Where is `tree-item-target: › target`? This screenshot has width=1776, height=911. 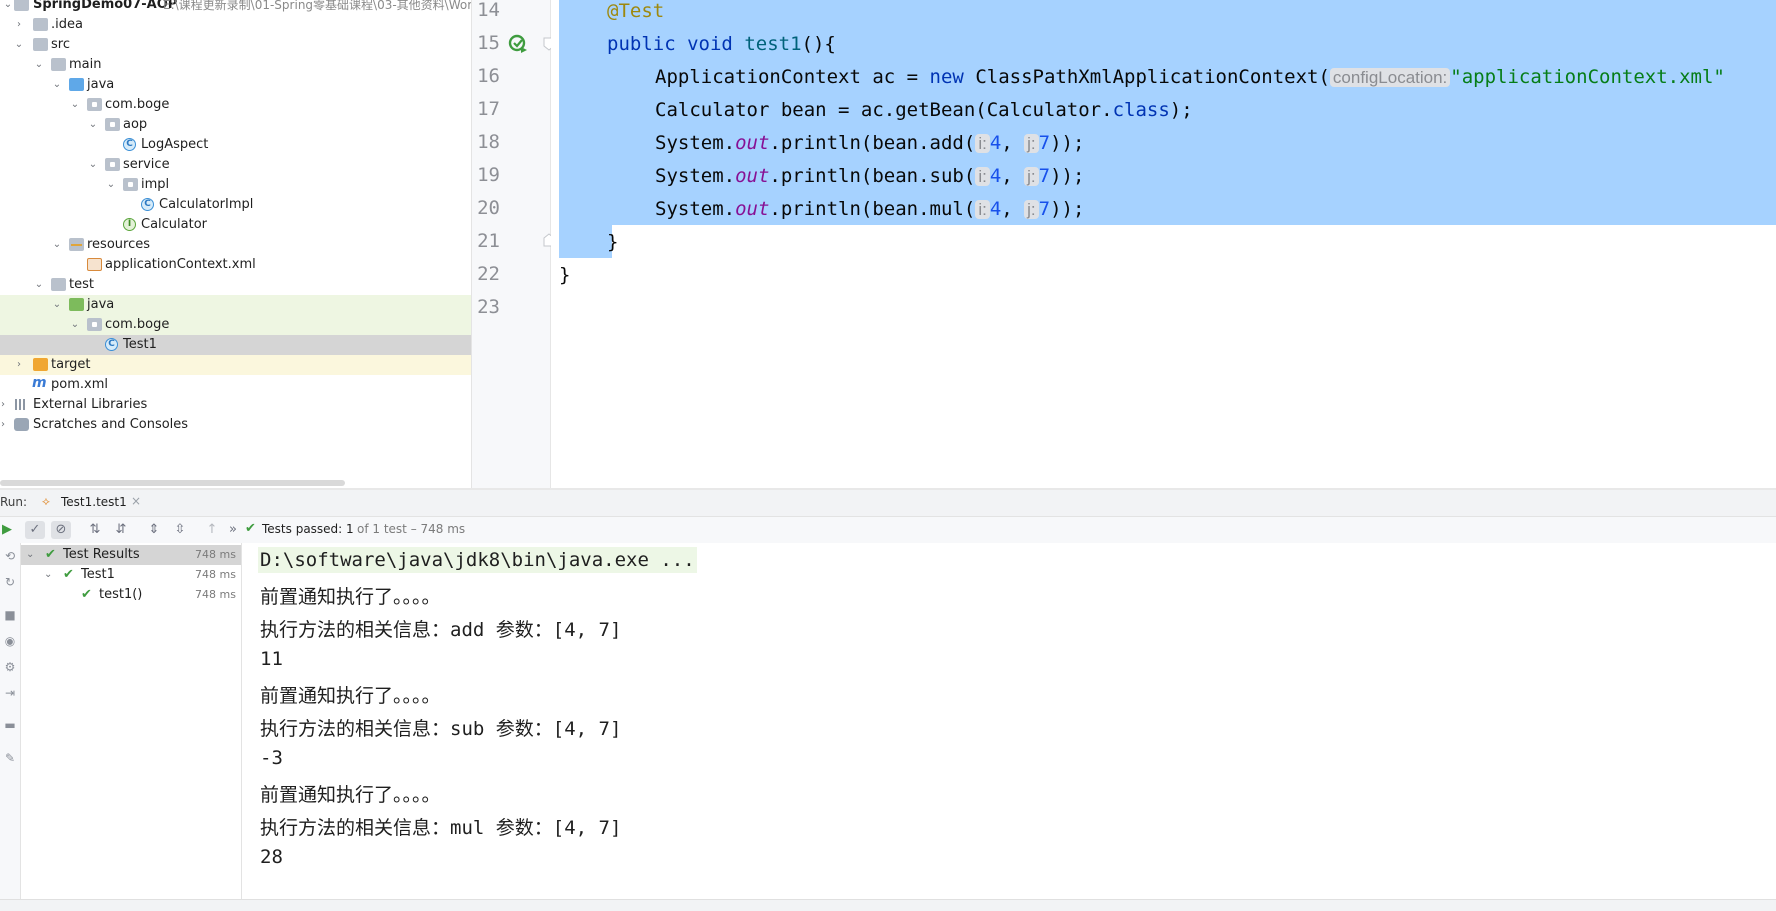
tree-item-target: › target is located at coordinates (235, 365).